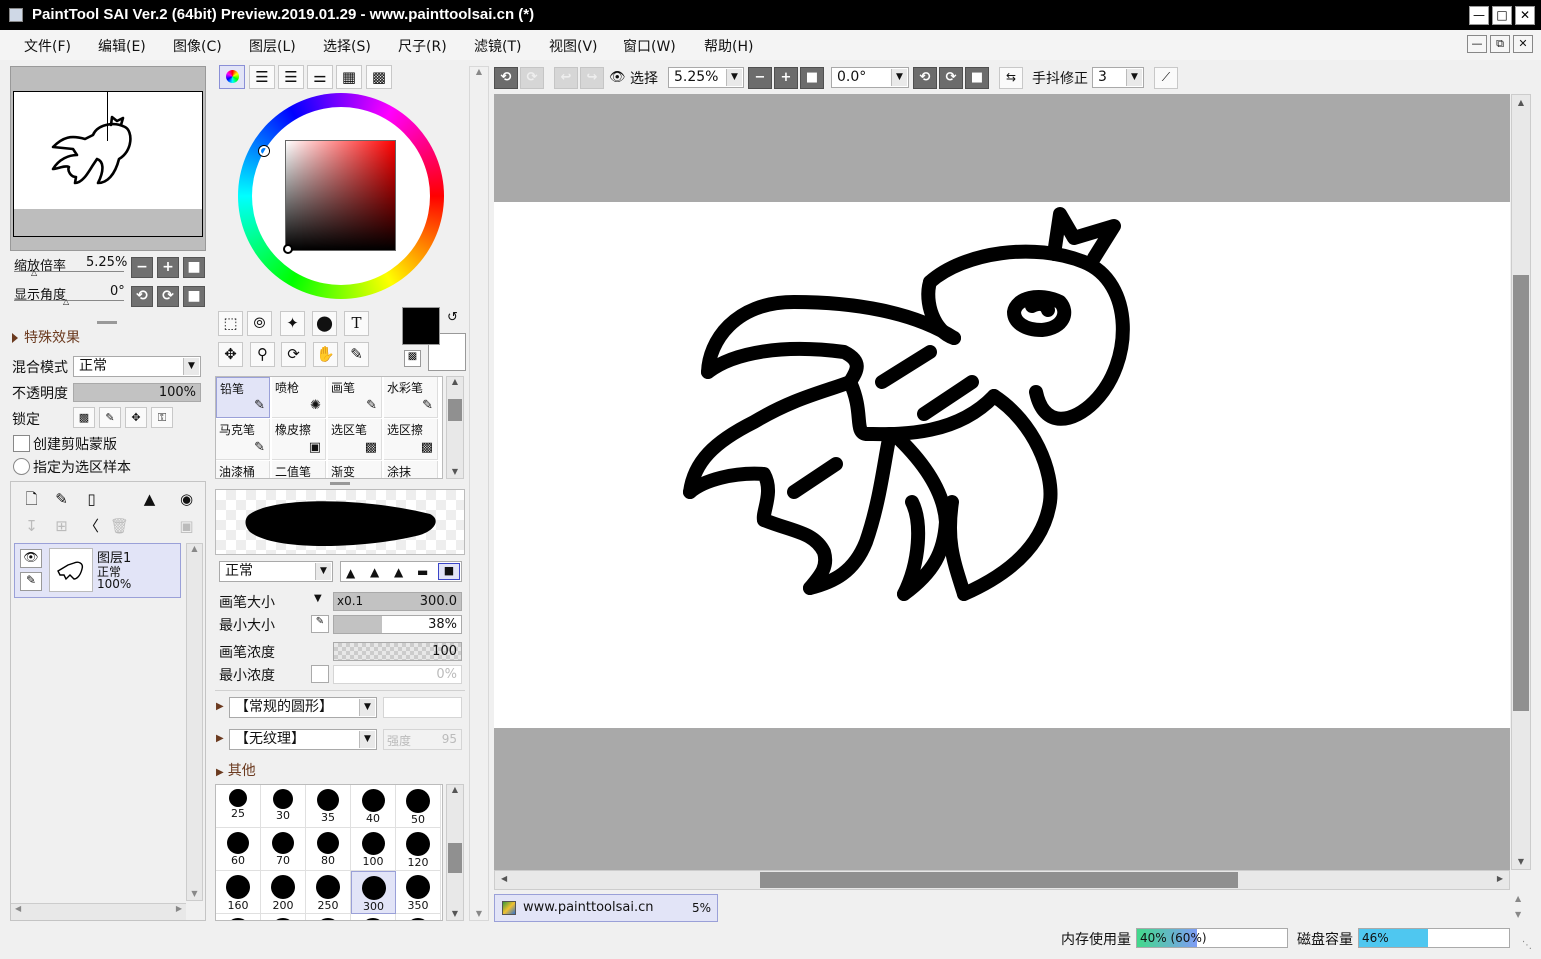 This screenshot has width=1541, height=959. I want to click on flip-horizontal-button: ⇆, so click(1011, 78).